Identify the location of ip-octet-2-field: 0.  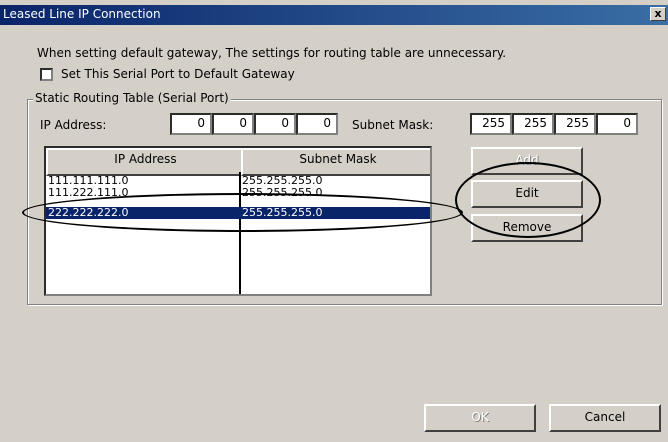
(233, 124).